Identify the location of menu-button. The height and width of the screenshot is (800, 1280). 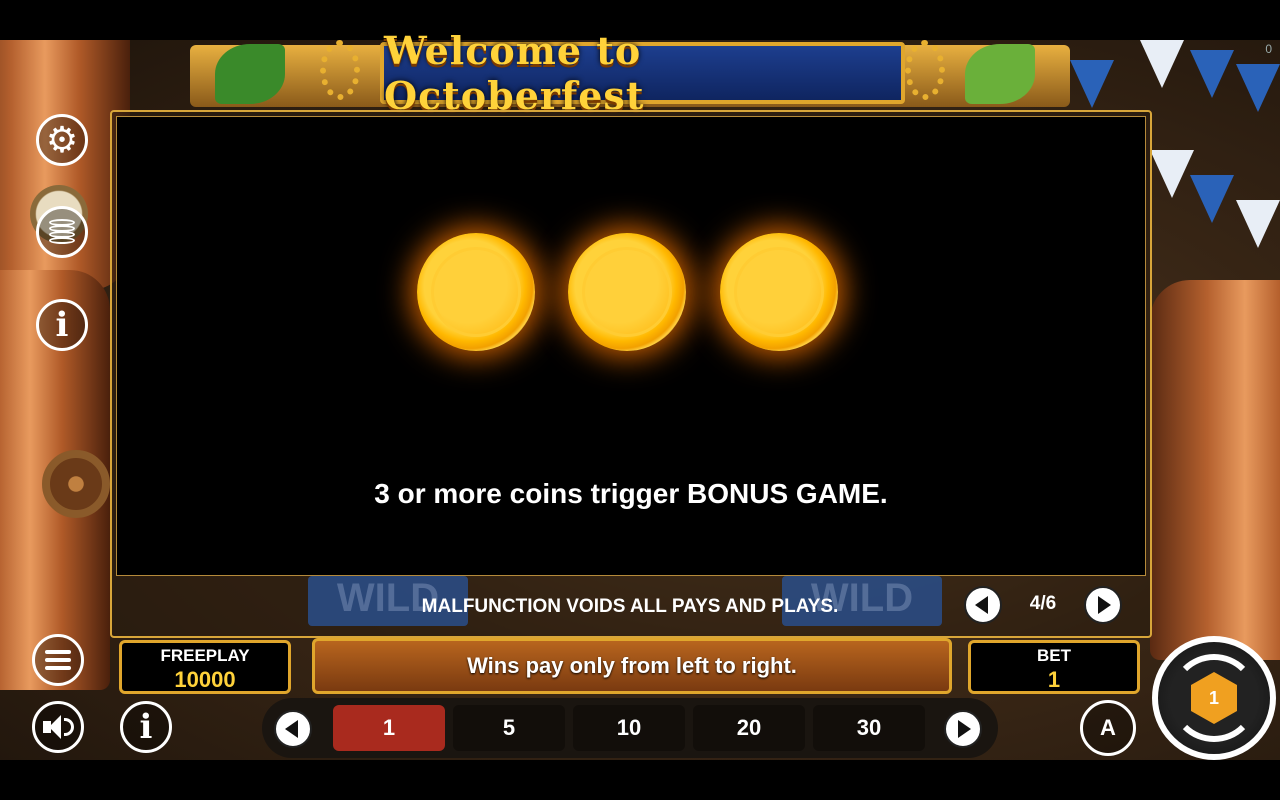
(58, 660).